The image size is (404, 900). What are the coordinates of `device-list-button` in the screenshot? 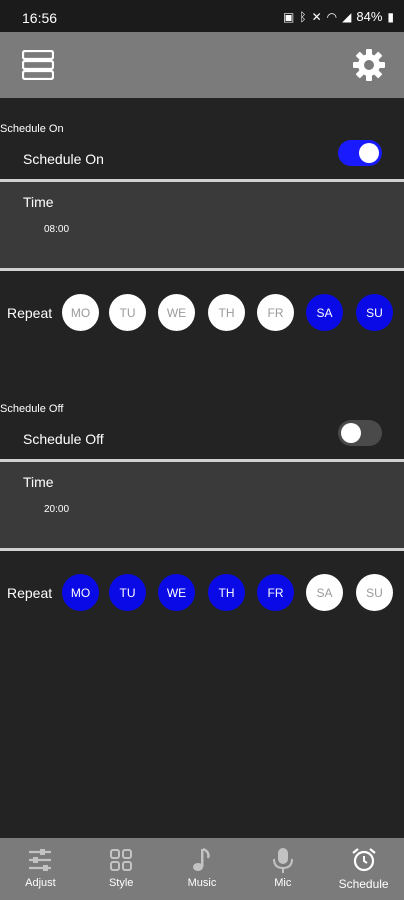 It's located at (38, 65).